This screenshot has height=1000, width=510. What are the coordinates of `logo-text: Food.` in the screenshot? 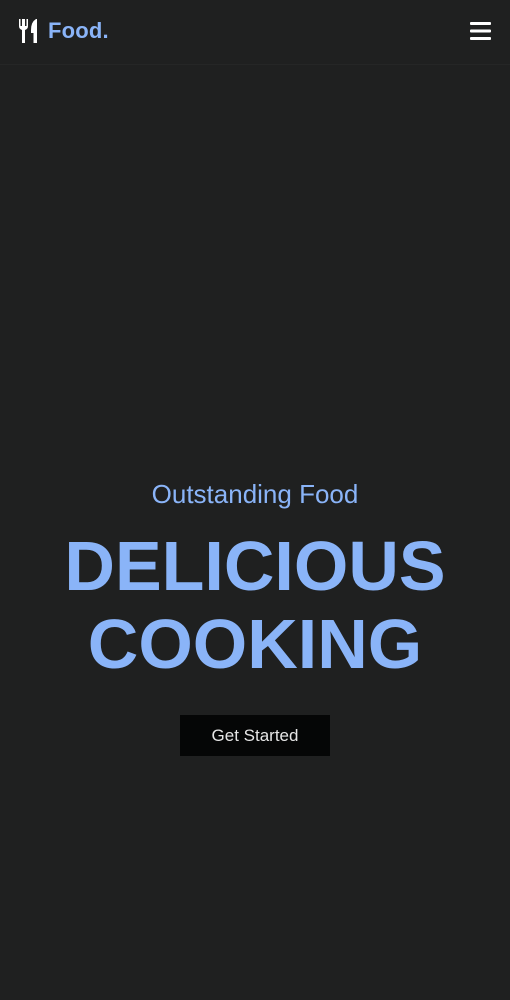 It's located at (78, 30).